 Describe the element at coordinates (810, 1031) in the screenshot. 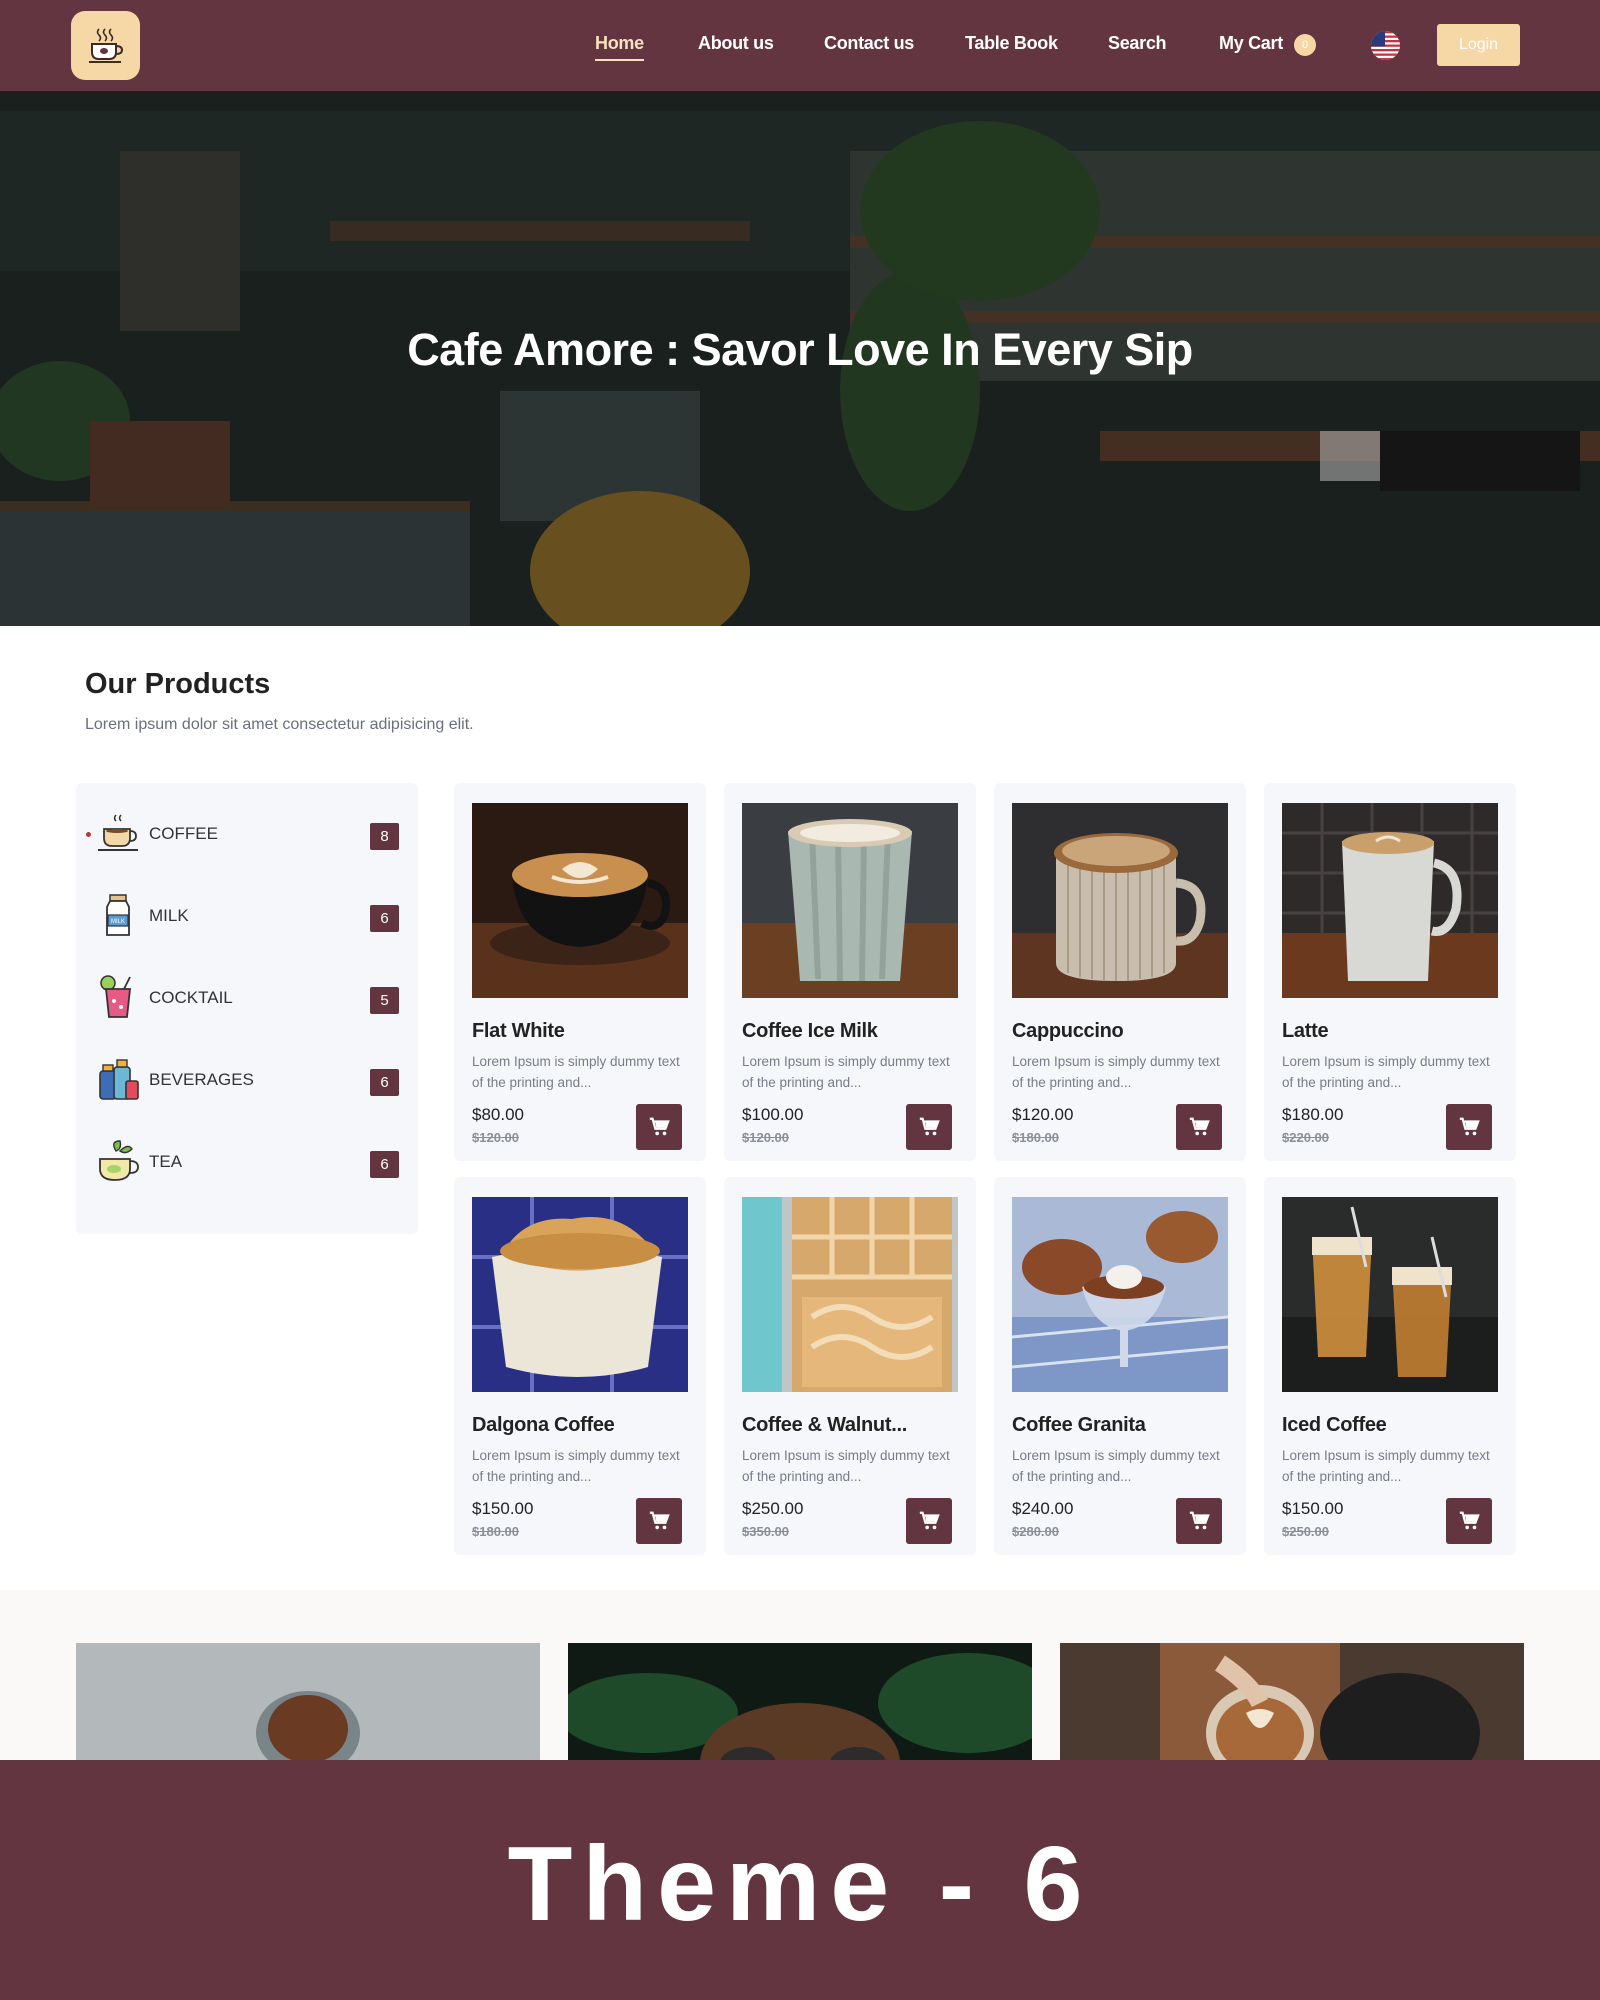

I see `product-name: Coffee Ice Milk` at that location.